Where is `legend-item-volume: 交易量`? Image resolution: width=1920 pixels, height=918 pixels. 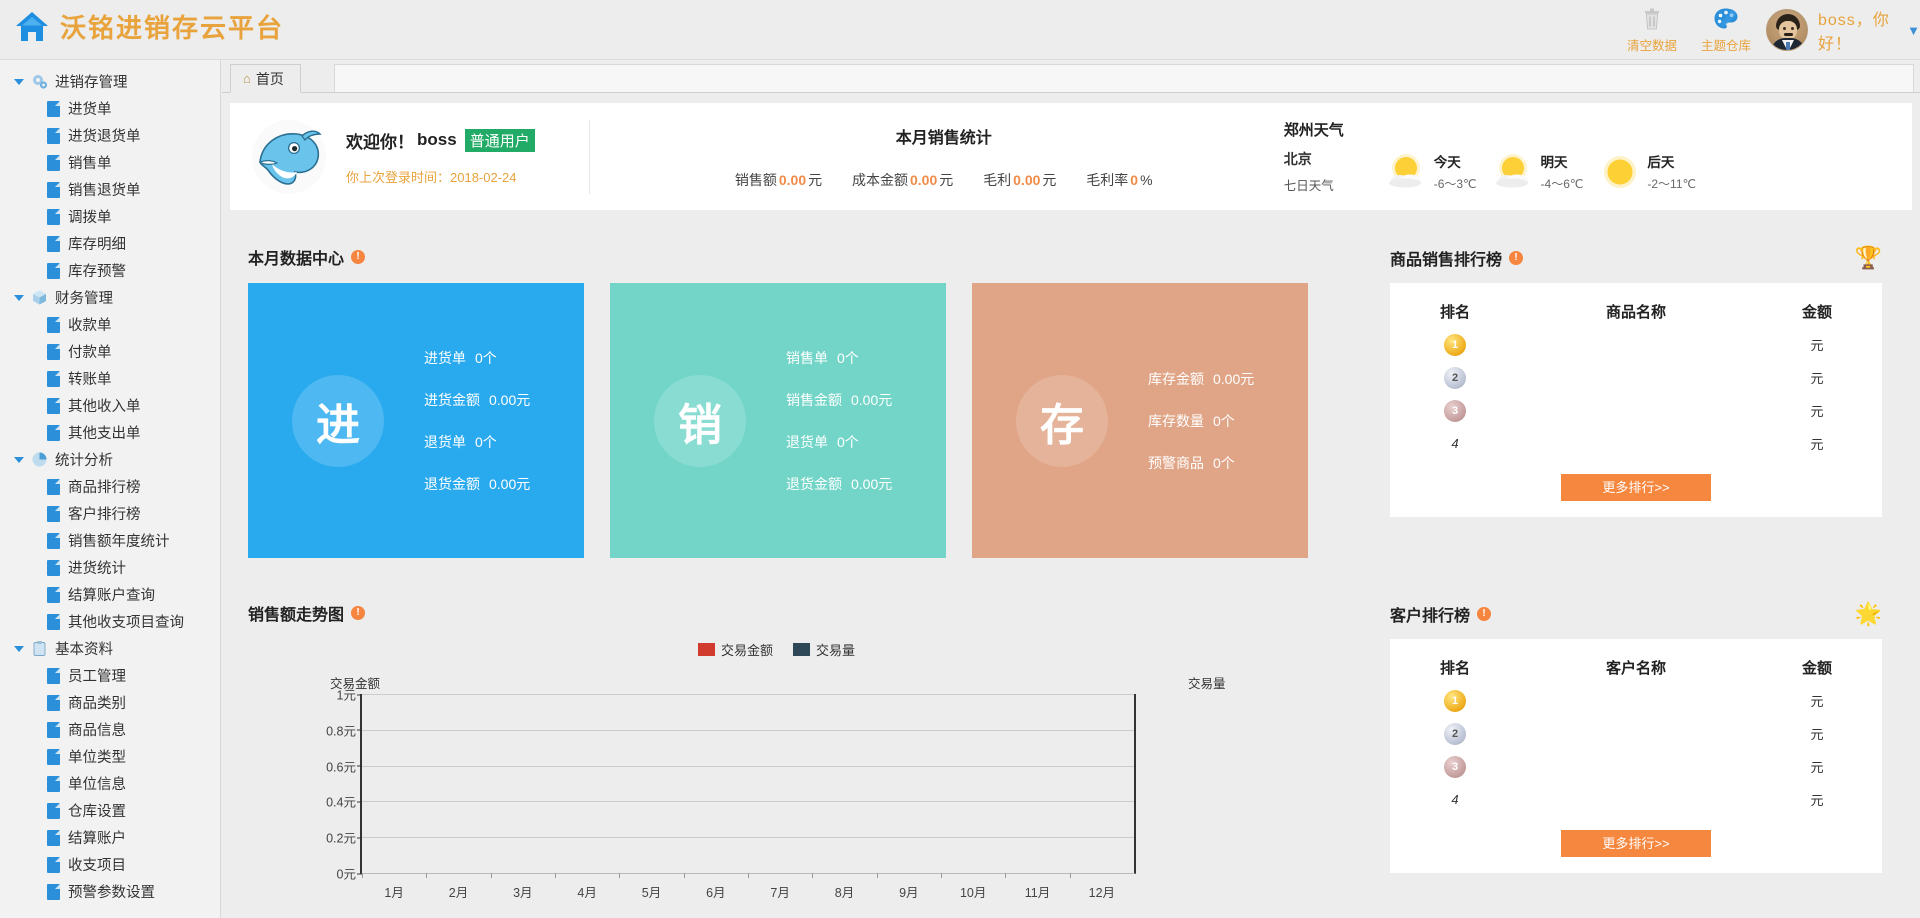 legend-item-volume: 交易量 is located at coordinates (824, 649).